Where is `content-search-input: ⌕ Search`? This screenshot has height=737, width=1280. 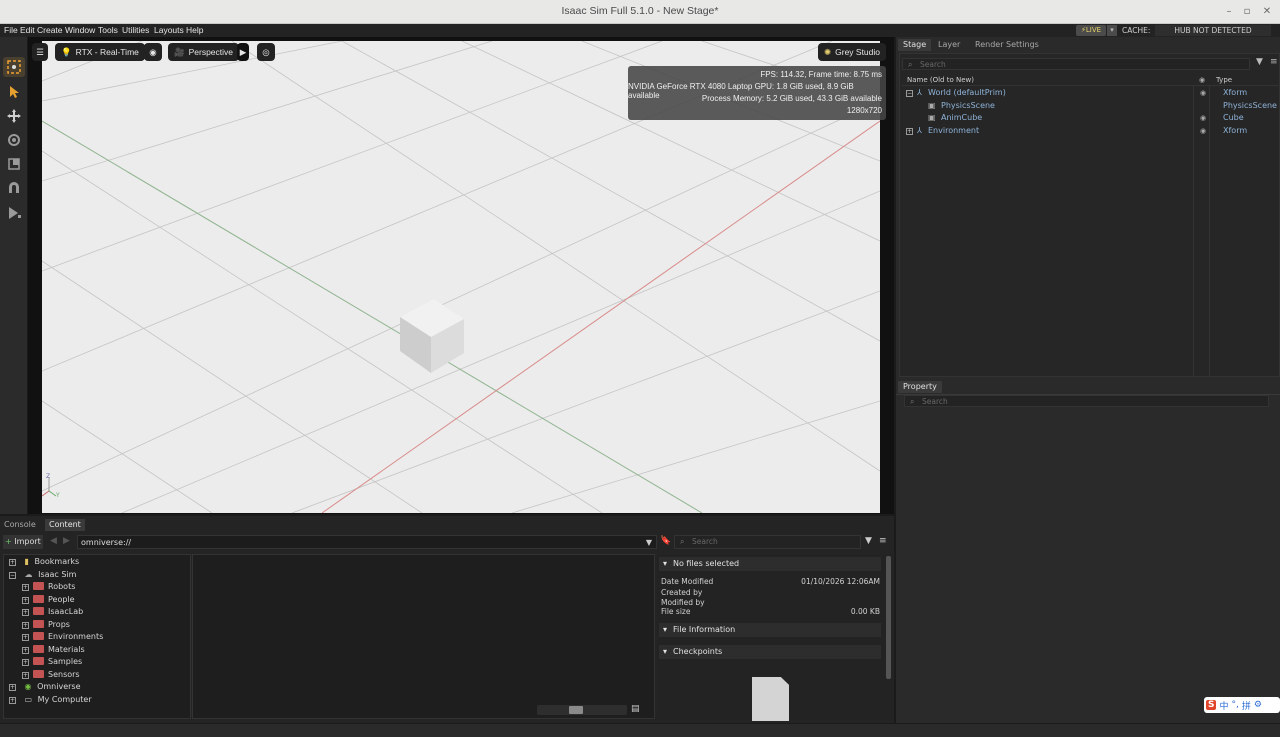
content-search-input: ⌕ Search is located at coordinates (767, 542).